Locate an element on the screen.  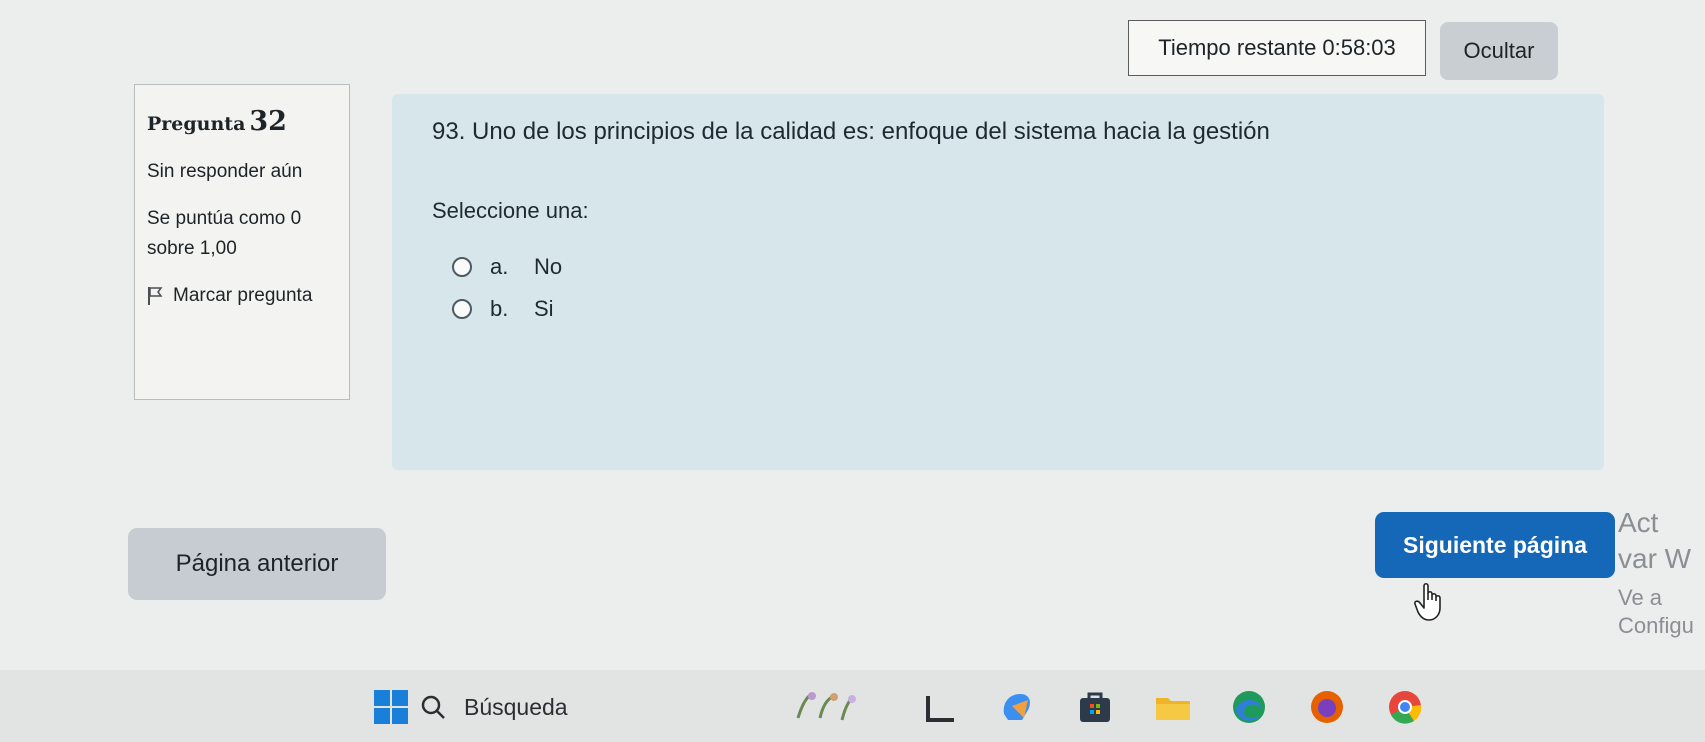
hide-timer-button: Ocultar is located at coordinates (1499, 51).